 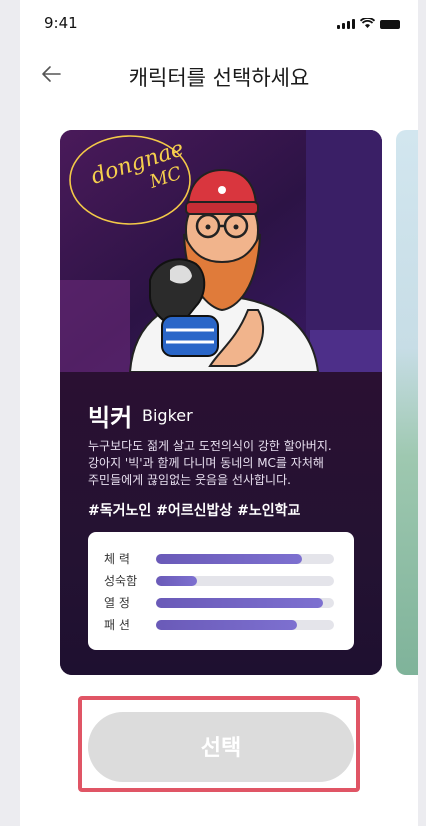 What do you see at coordinates (210, 446) in the screenshot?
I see `description-line: 누구보다도 젊게 살고 도전의식이 강한 할아버지.` at bounding box center [210, 446].